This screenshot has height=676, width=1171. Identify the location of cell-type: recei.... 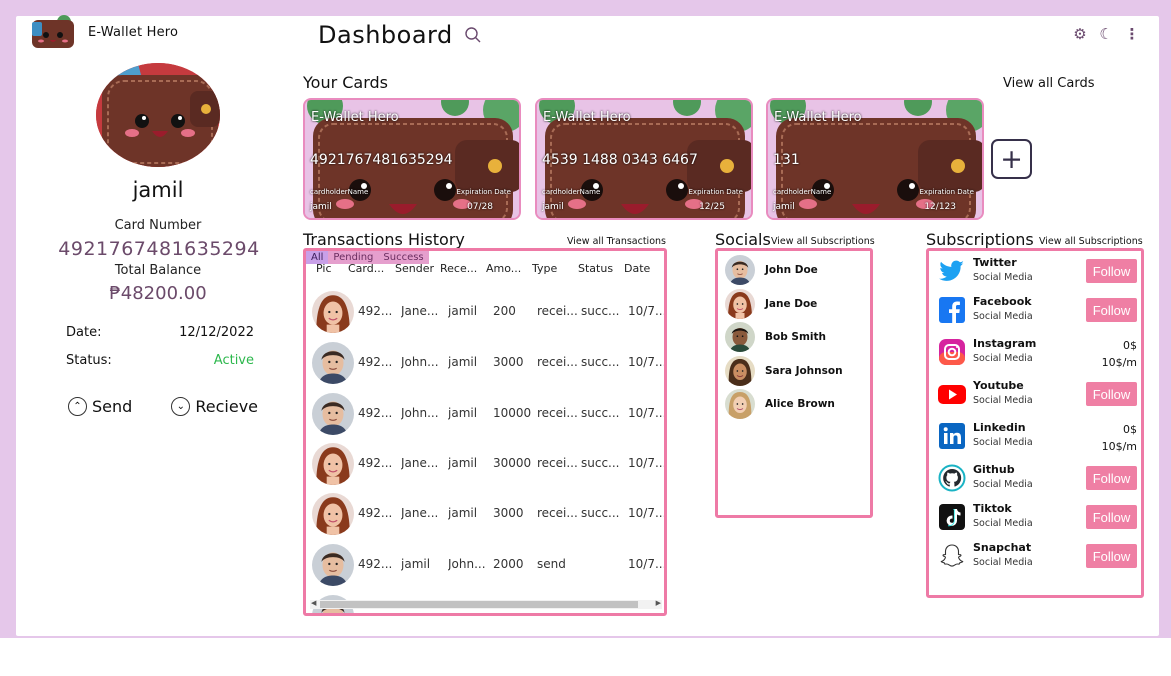
(557, 413).